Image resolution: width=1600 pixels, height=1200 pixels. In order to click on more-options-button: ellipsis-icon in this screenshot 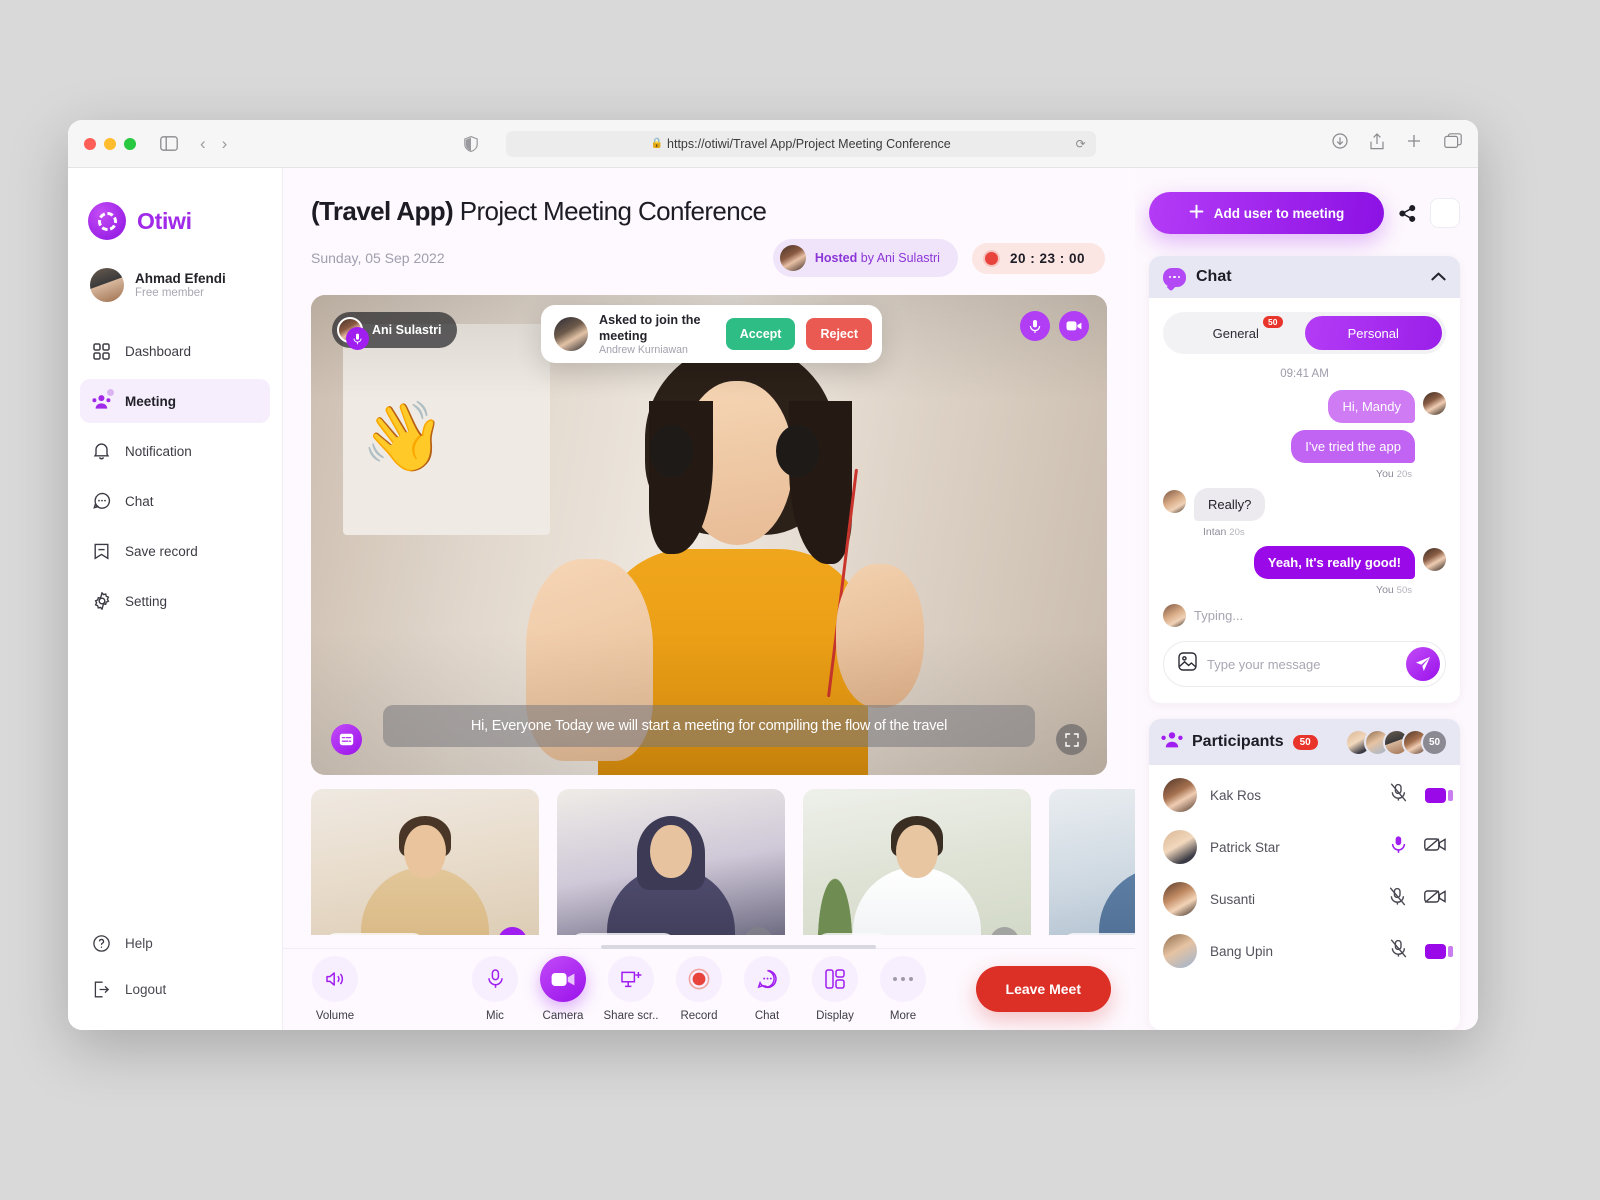, I will do `click(1445, 213)`.